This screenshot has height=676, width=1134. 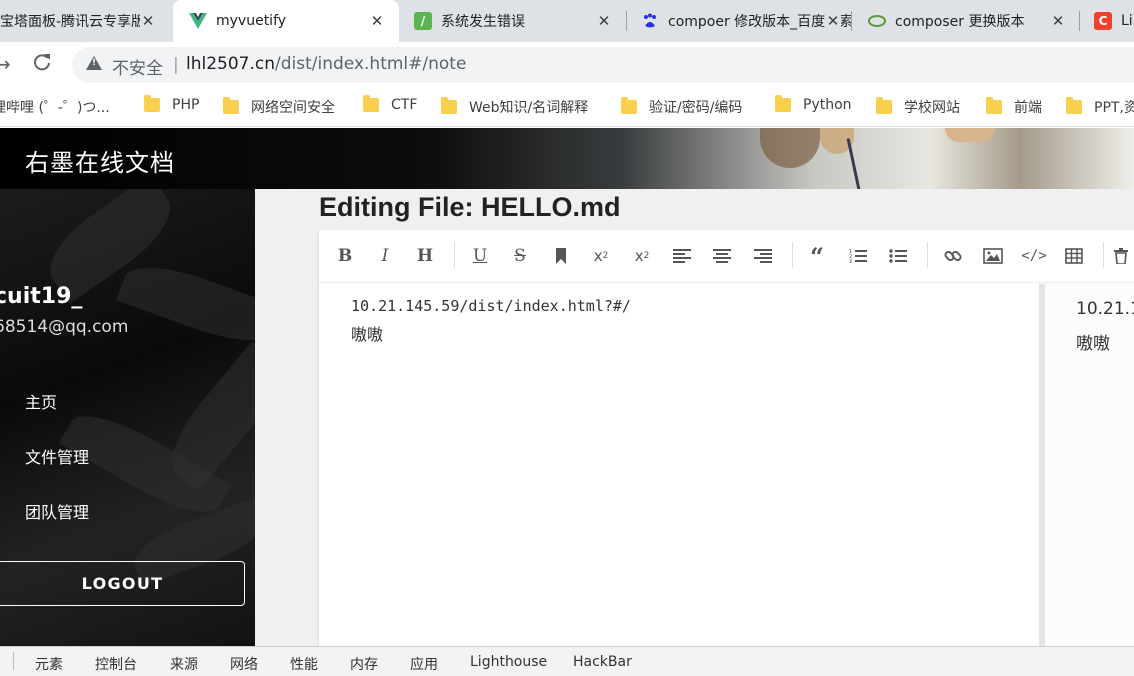 I want to click on heading-icon: H, so click(x=425, y=256).